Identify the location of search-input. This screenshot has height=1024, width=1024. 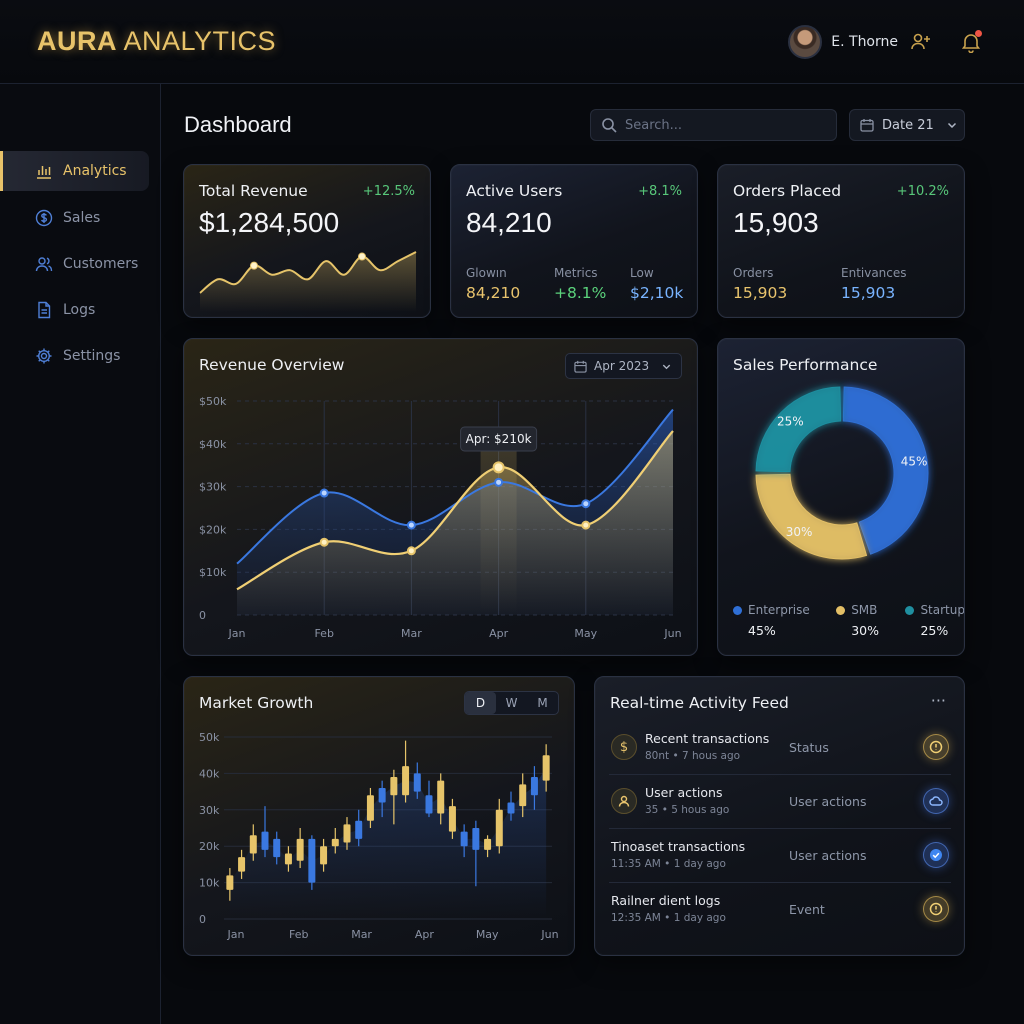
(725, 125).